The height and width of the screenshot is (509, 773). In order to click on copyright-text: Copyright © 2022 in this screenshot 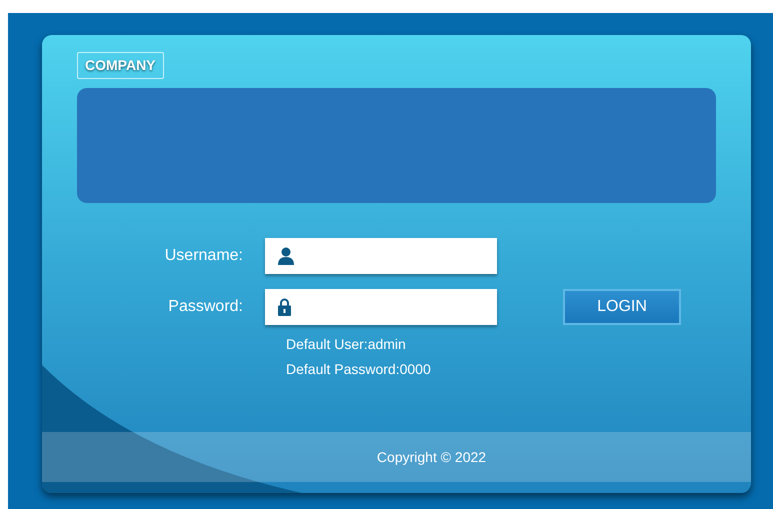, I will do `click(431, 457)`.